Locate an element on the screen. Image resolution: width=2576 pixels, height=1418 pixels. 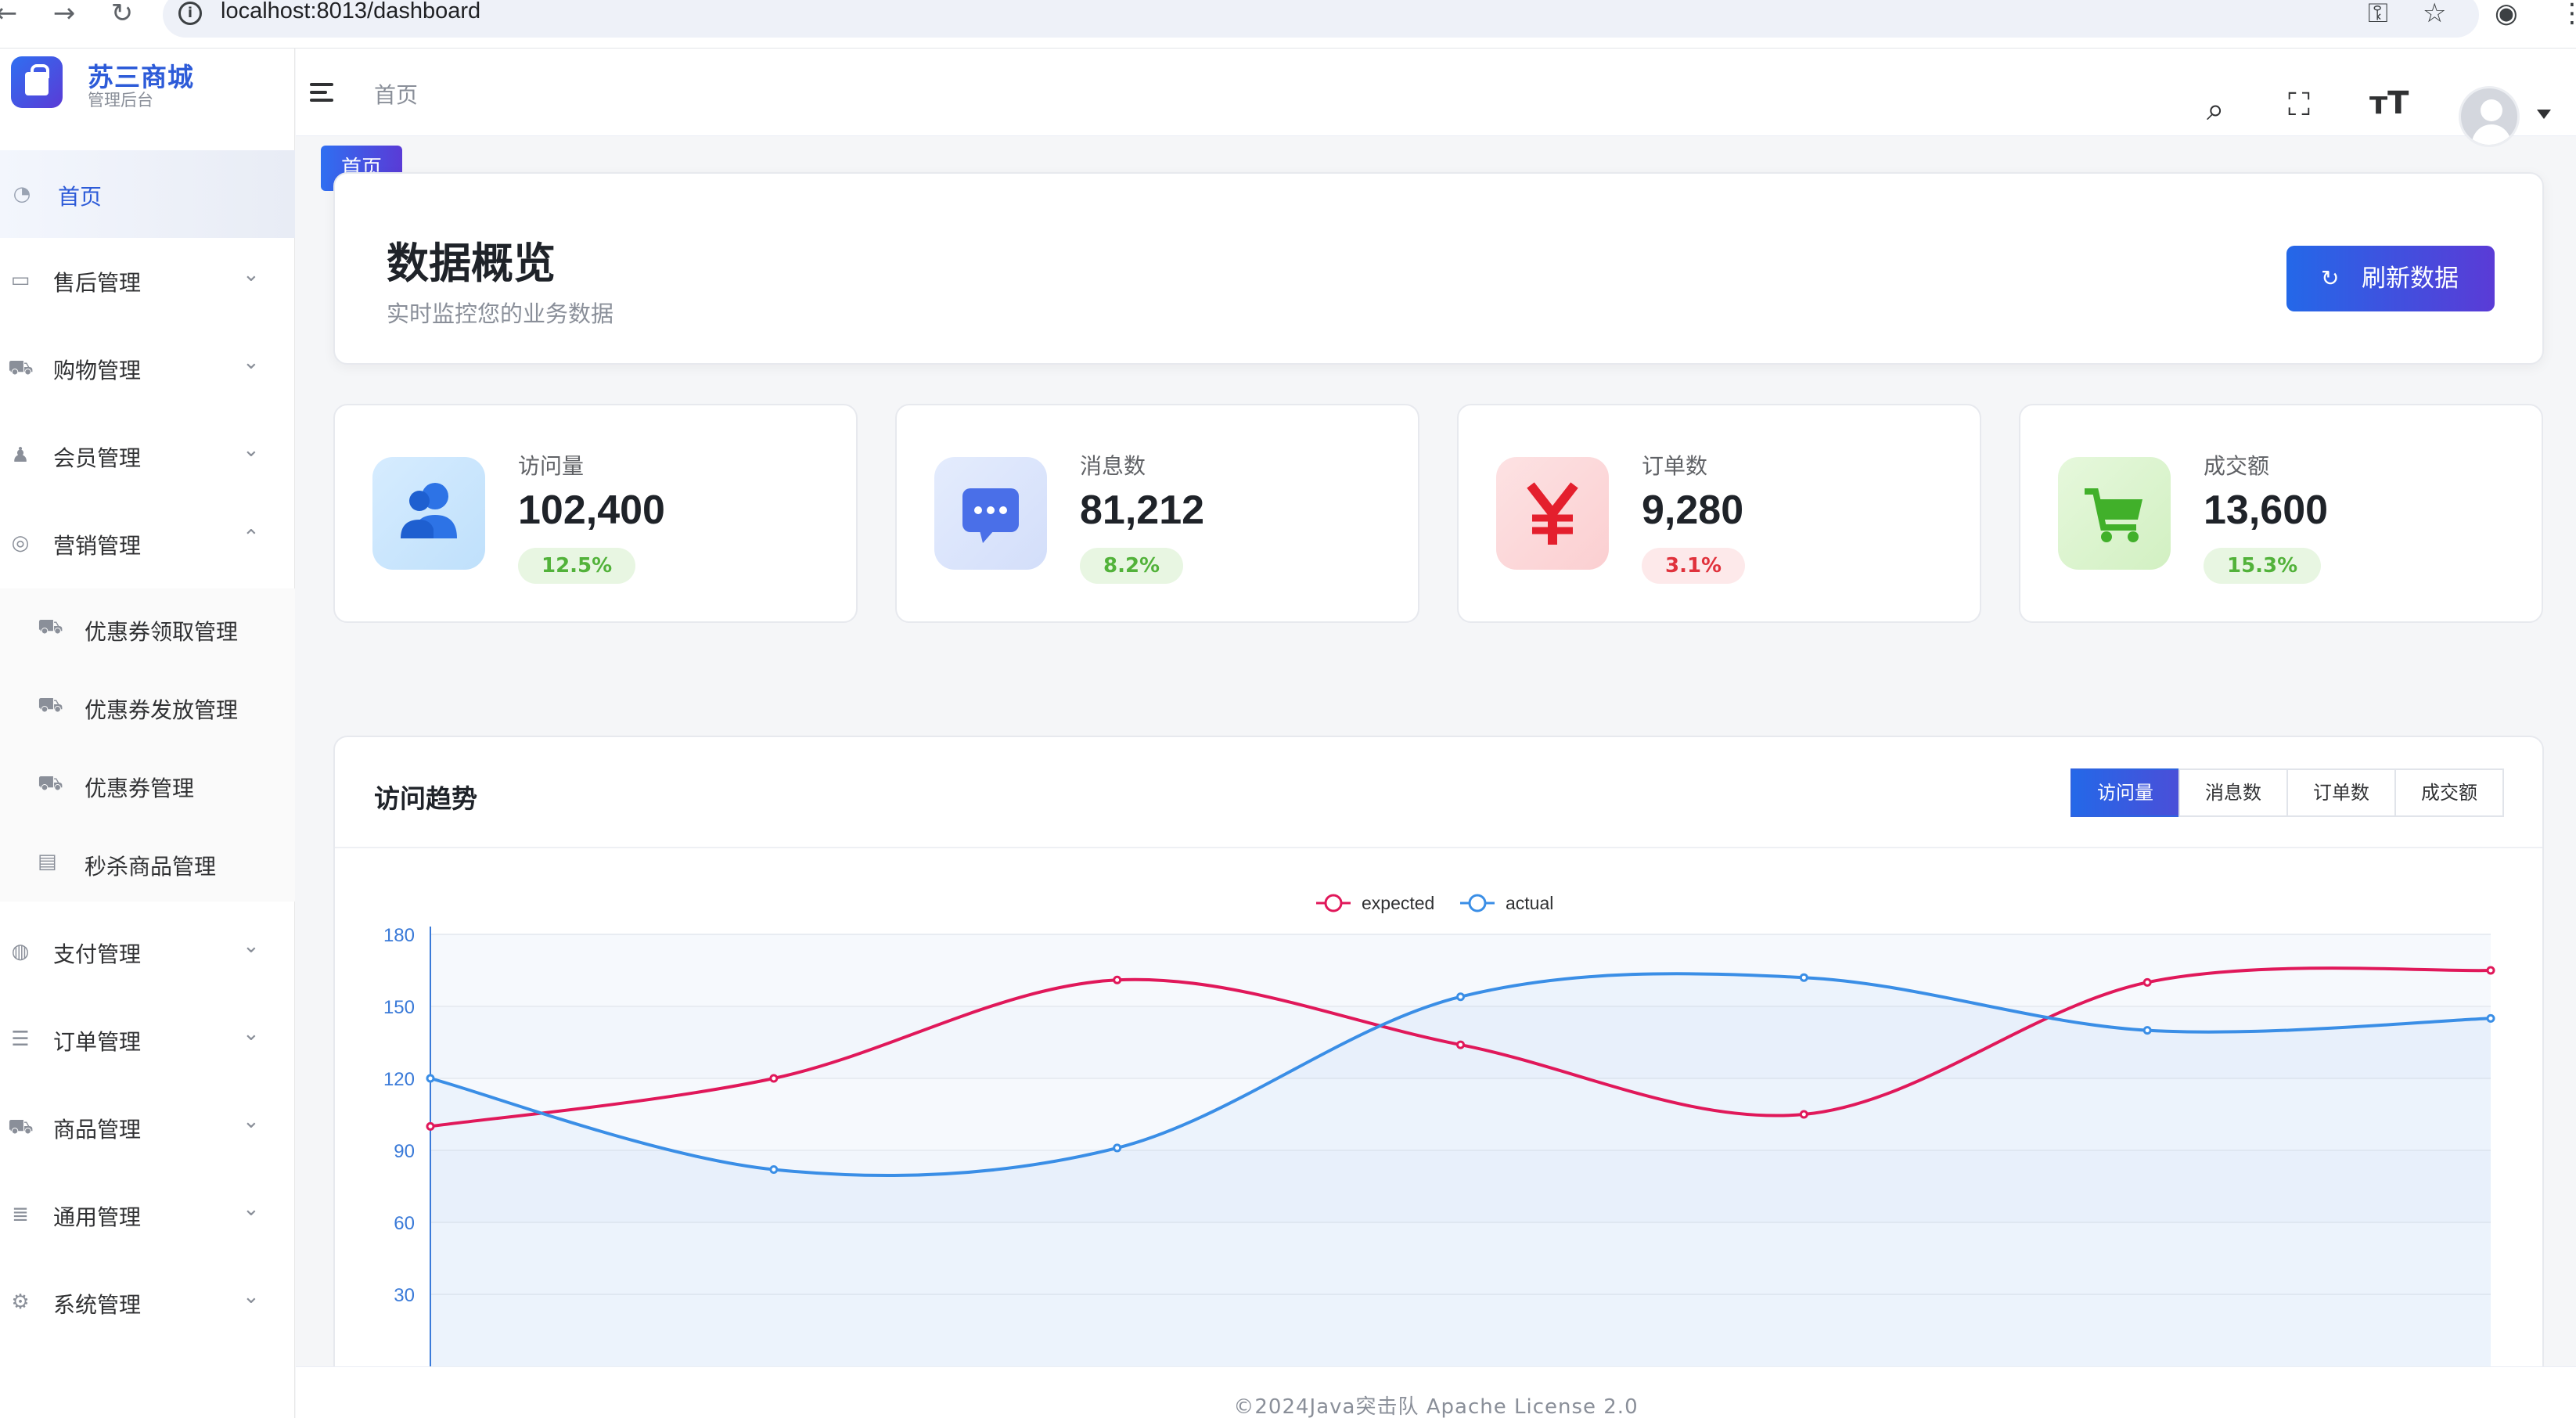
refresh-data-button: ↻ 刷新数据 is located at coordinates (2391, 278).